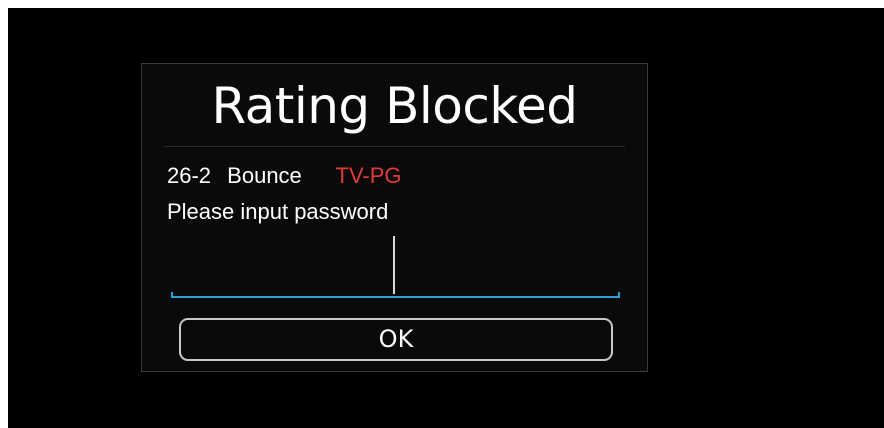 This screenshot has width=884, height=428. I want to click on title-divider, so click(394, 146).